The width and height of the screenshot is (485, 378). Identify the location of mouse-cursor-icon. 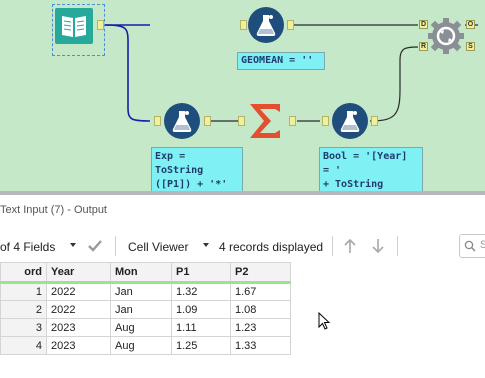
(324, 321).